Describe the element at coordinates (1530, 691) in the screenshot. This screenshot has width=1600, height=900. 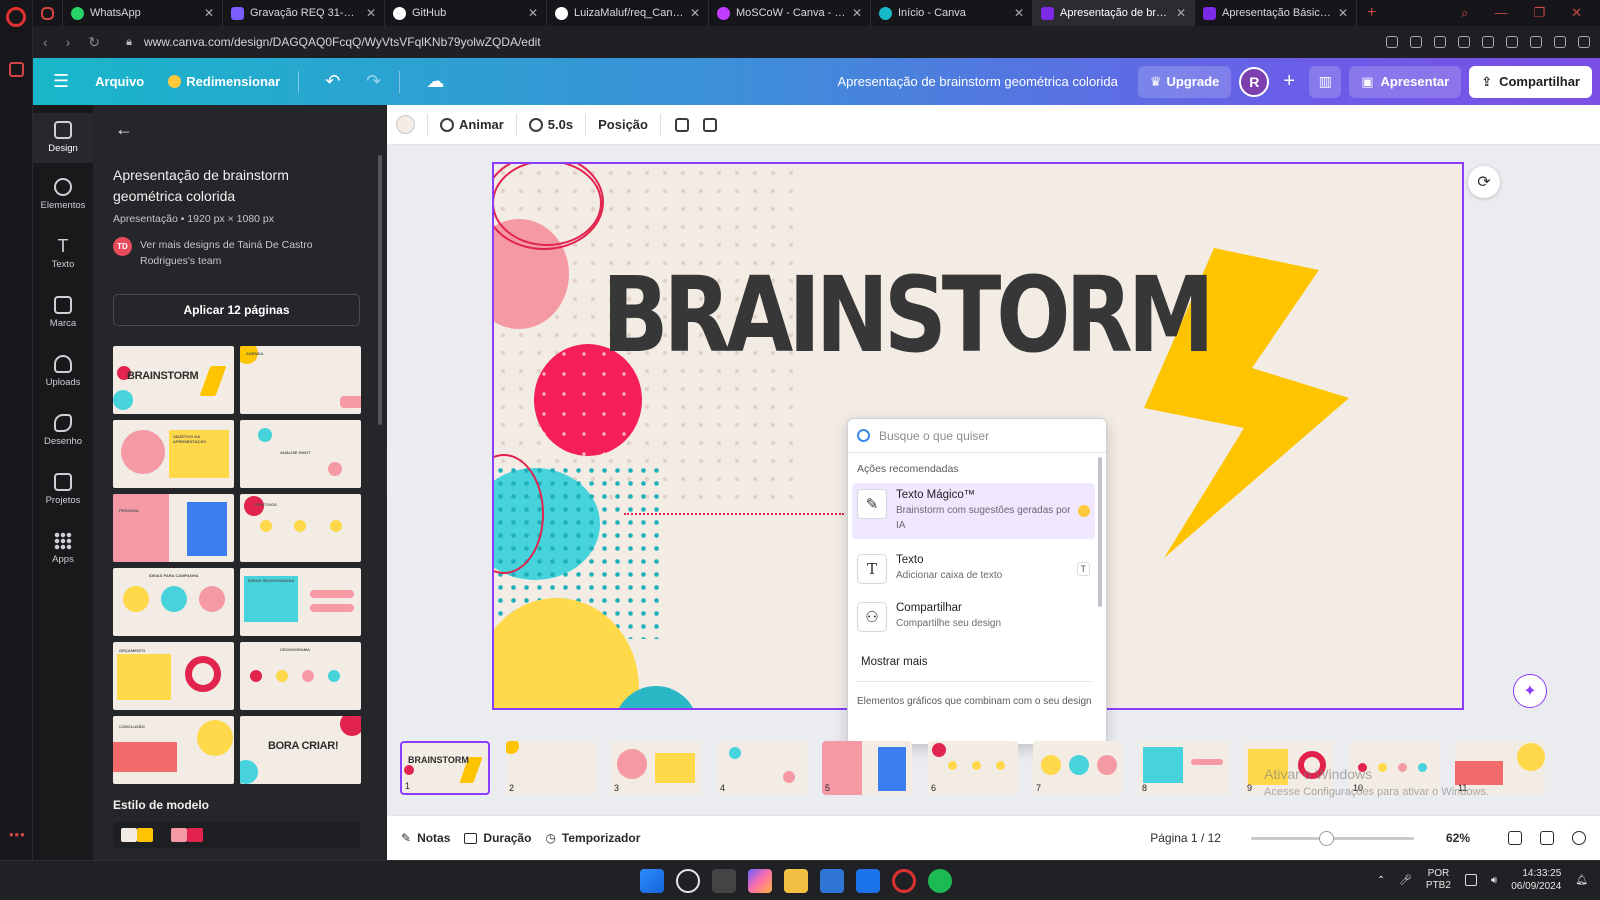
I see `magic-assistant-icon: ✦` at that location.